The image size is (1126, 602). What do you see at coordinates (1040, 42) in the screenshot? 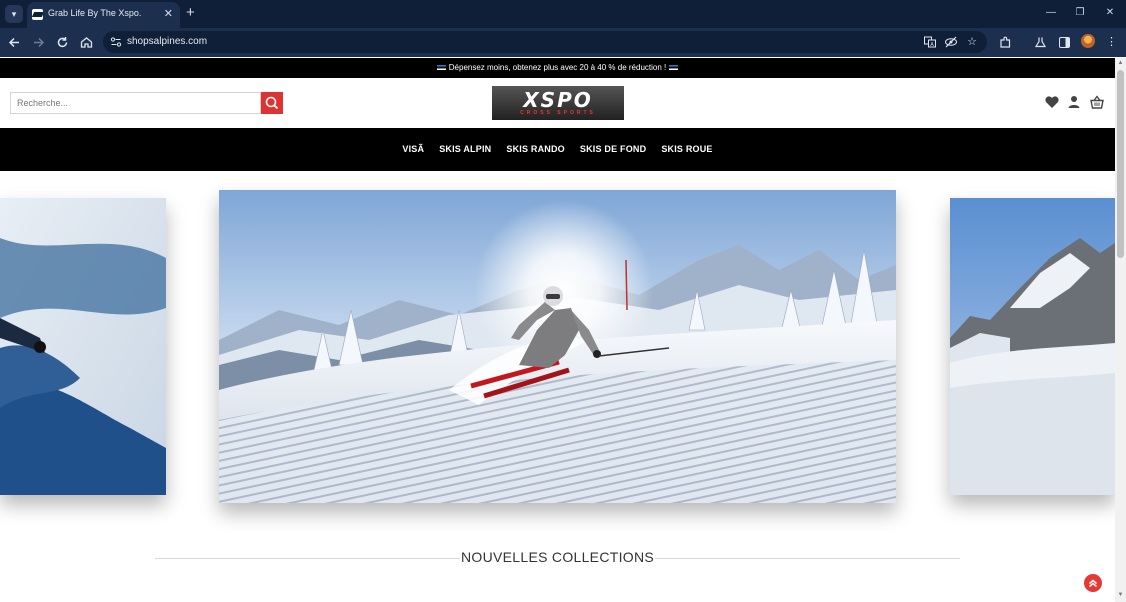
I see `labs-flask-icon` at bounding box center [1040, 42].